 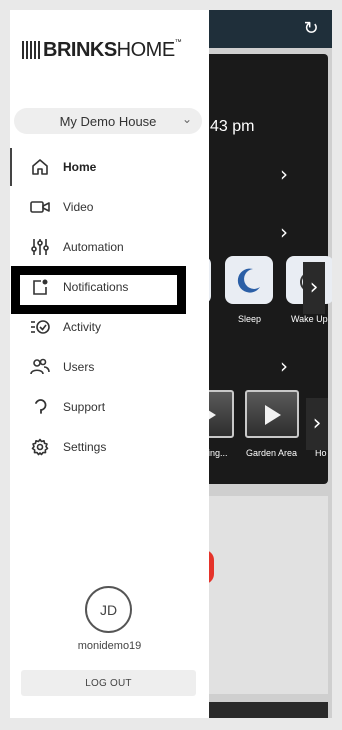 What do you see at coordinates (109, 407) in the screenshot?
I see `nav-item-support: Support` at bounding box center [109, 407].